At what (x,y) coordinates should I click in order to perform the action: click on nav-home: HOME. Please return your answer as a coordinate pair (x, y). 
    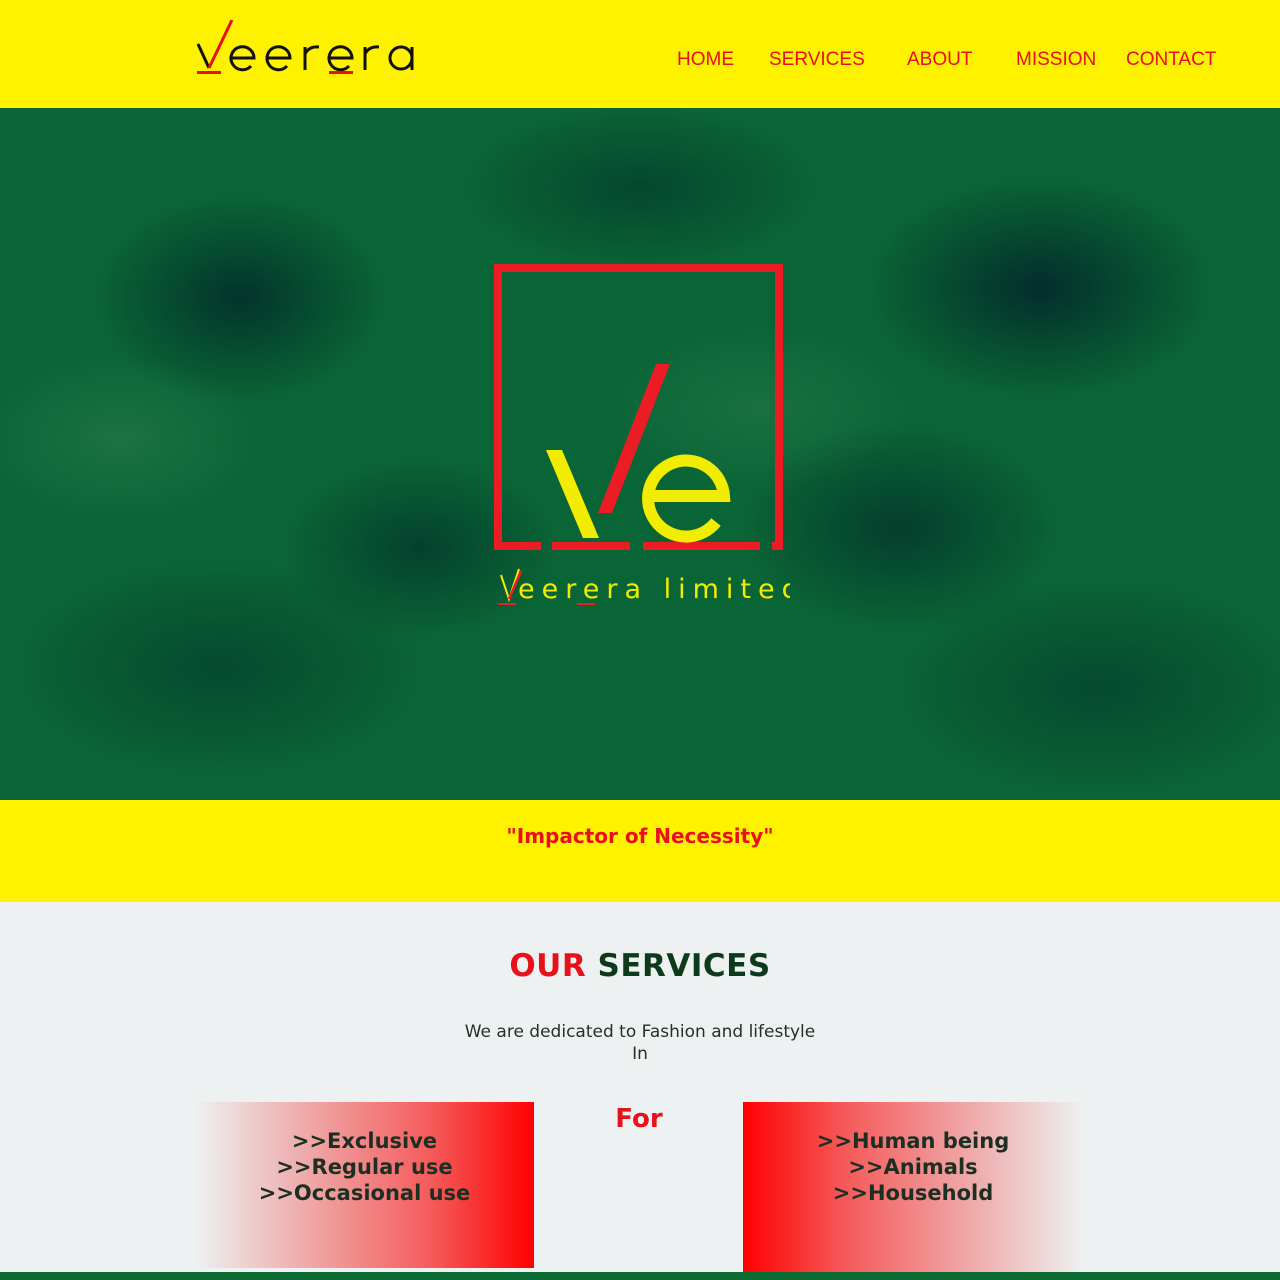
    Looking at the image, I should click on (705, 60).